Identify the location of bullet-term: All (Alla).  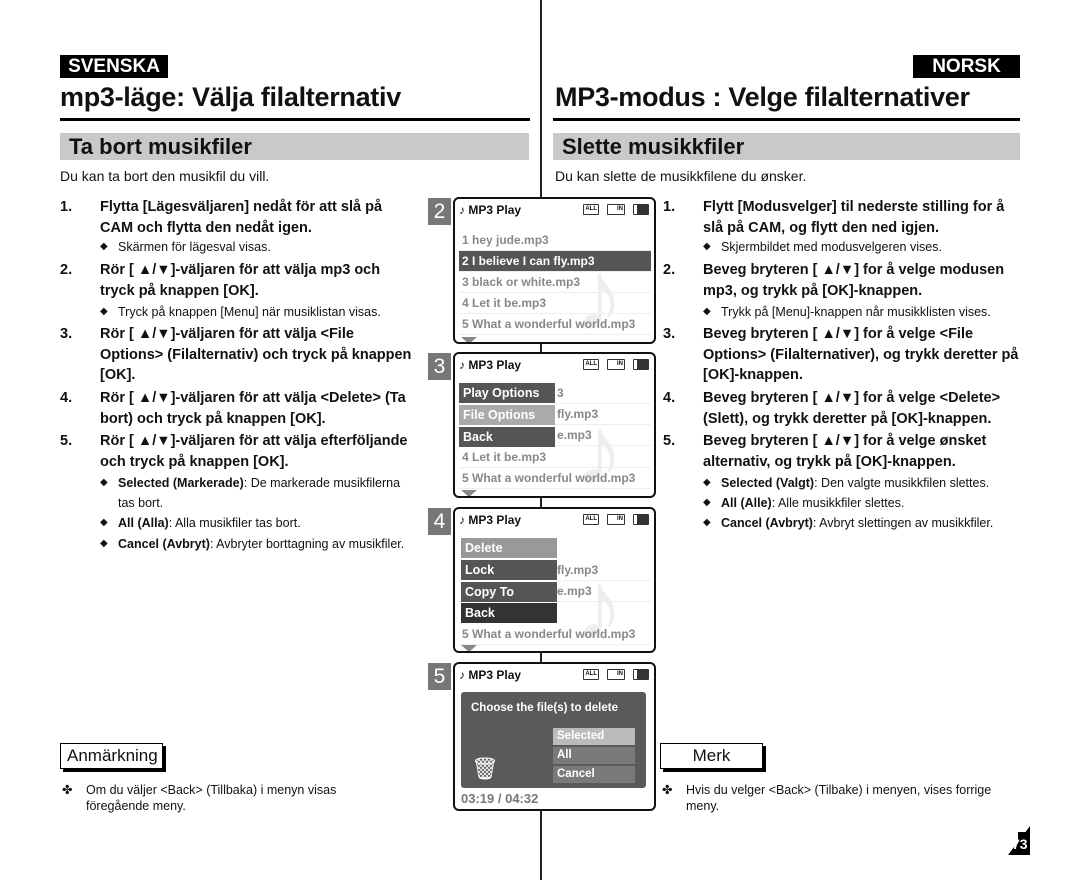
(143, 523).